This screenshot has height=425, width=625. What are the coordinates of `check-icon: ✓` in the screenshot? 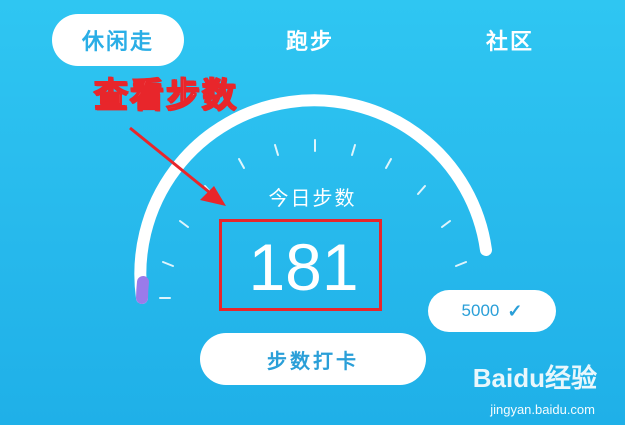 It's located at (515, 310).